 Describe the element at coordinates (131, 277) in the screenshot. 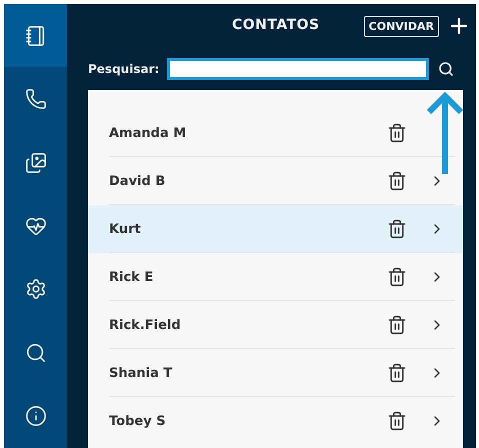

I see `contact-name: Rick E` at that location.